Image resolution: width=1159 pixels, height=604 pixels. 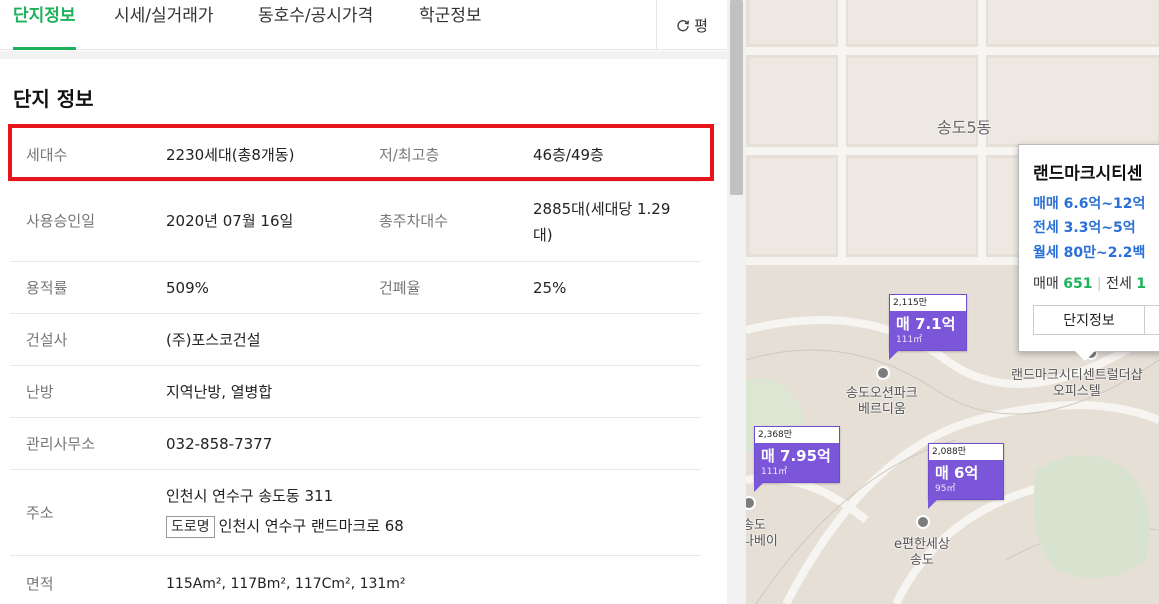 I want to click on popup-monthly-range: 월세 80만~2.2백, so click(x=1089, y=253).